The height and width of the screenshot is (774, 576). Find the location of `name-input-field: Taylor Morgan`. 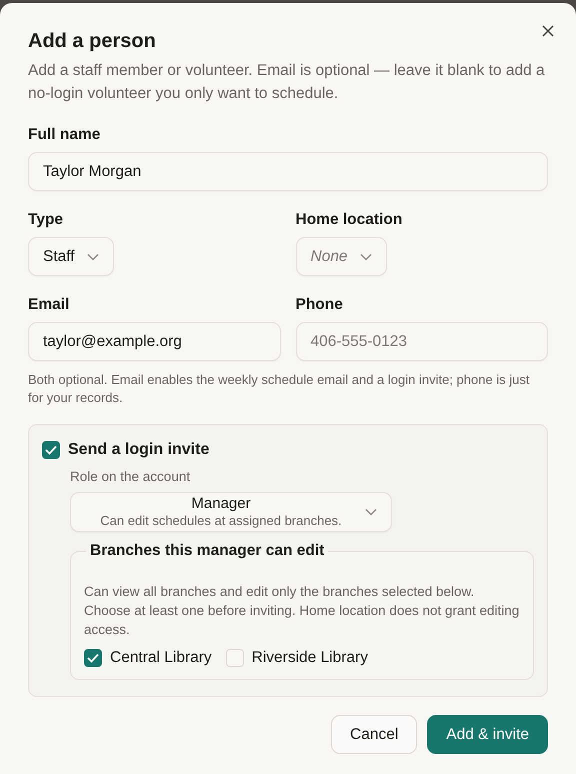

name-input-field: Taylor Morgan is located at coordinates (288, 171).